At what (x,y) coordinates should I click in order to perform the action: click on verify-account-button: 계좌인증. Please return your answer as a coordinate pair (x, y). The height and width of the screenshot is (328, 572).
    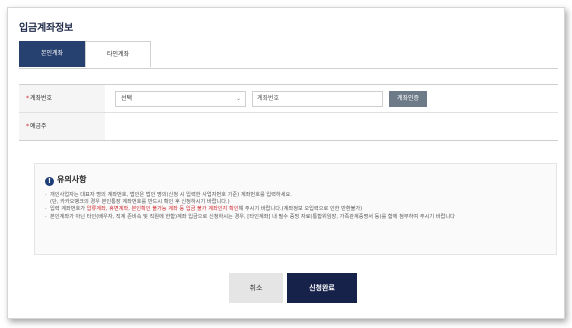
    Looking at the image, I should click on (408, 99).